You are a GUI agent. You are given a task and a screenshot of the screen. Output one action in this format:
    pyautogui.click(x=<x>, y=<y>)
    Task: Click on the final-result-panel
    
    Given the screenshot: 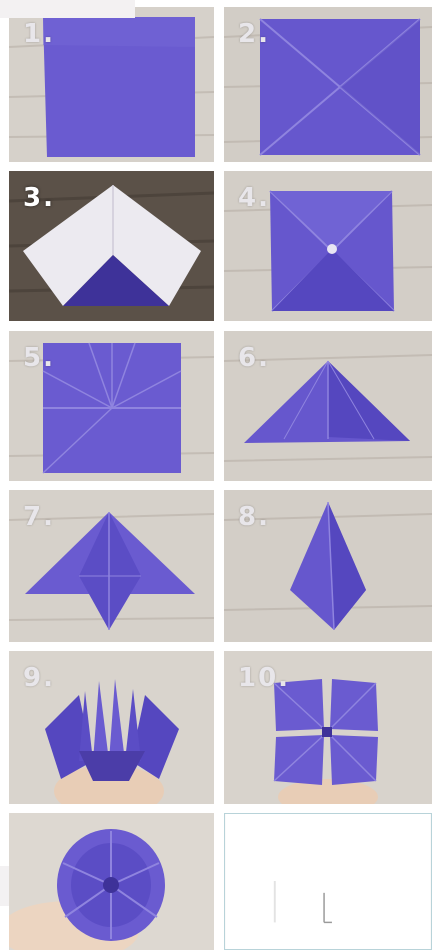 What is the action you would take?
    pyautogui.click(x=111, y=881)
    